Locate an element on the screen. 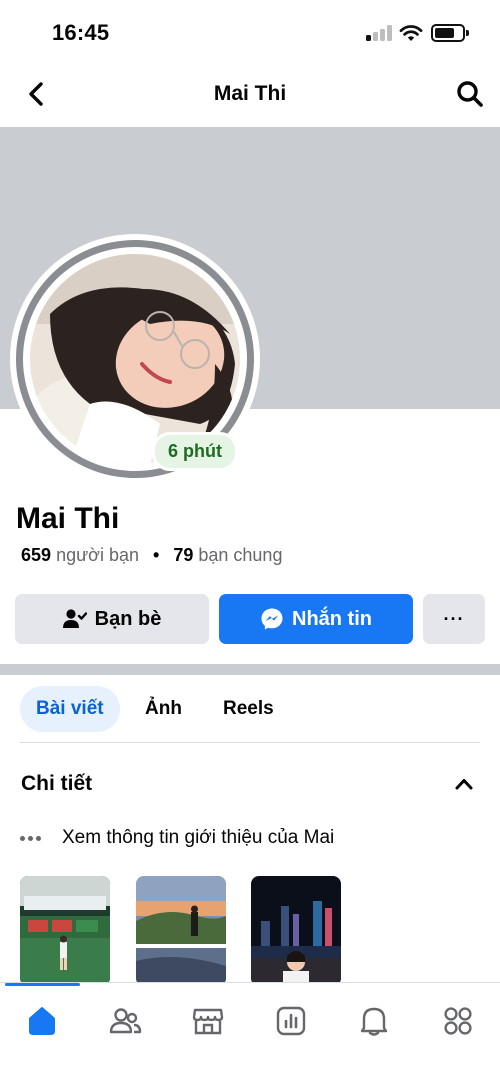  tab-photos: Ảnh is located at coordinates (163, 709).